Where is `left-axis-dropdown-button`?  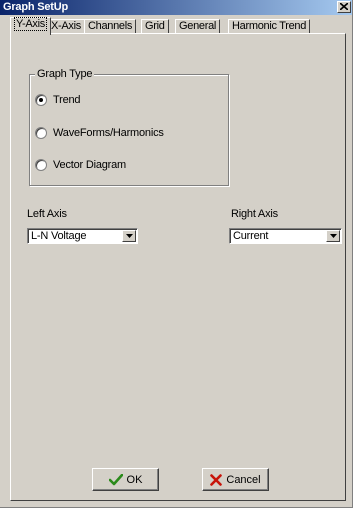
left-axis-dropdown-button is located at coordinates (129, 236).